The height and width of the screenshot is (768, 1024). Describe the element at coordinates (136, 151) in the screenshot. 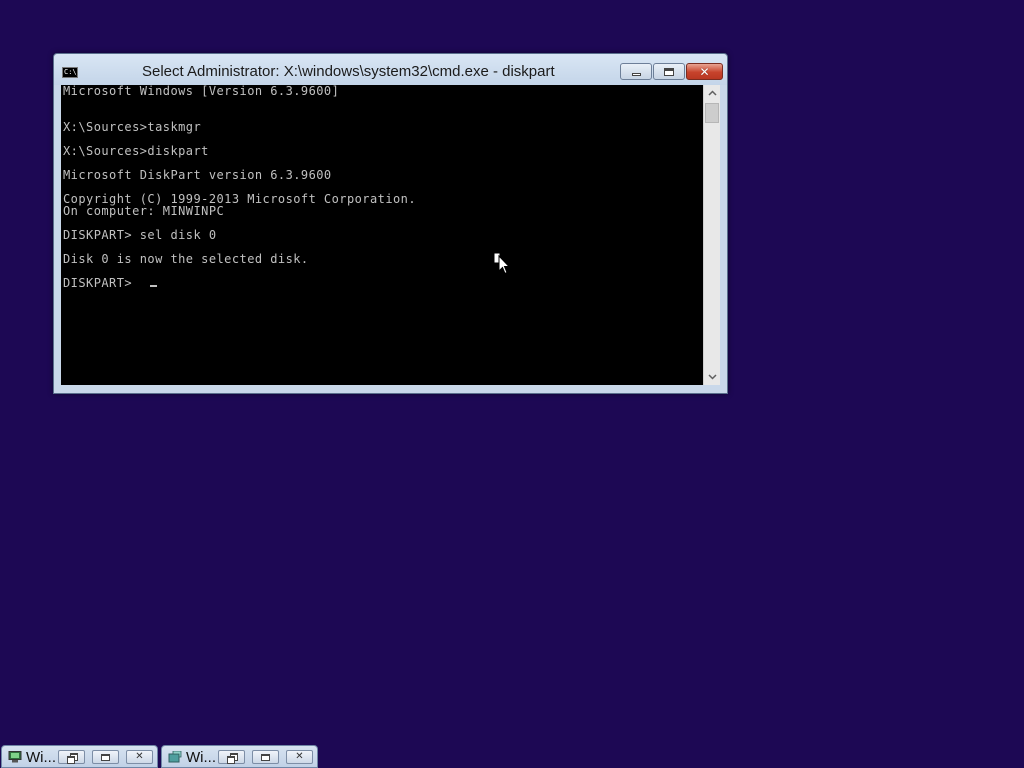

I see `console-line: X:\Sources>diskpart` at that location.